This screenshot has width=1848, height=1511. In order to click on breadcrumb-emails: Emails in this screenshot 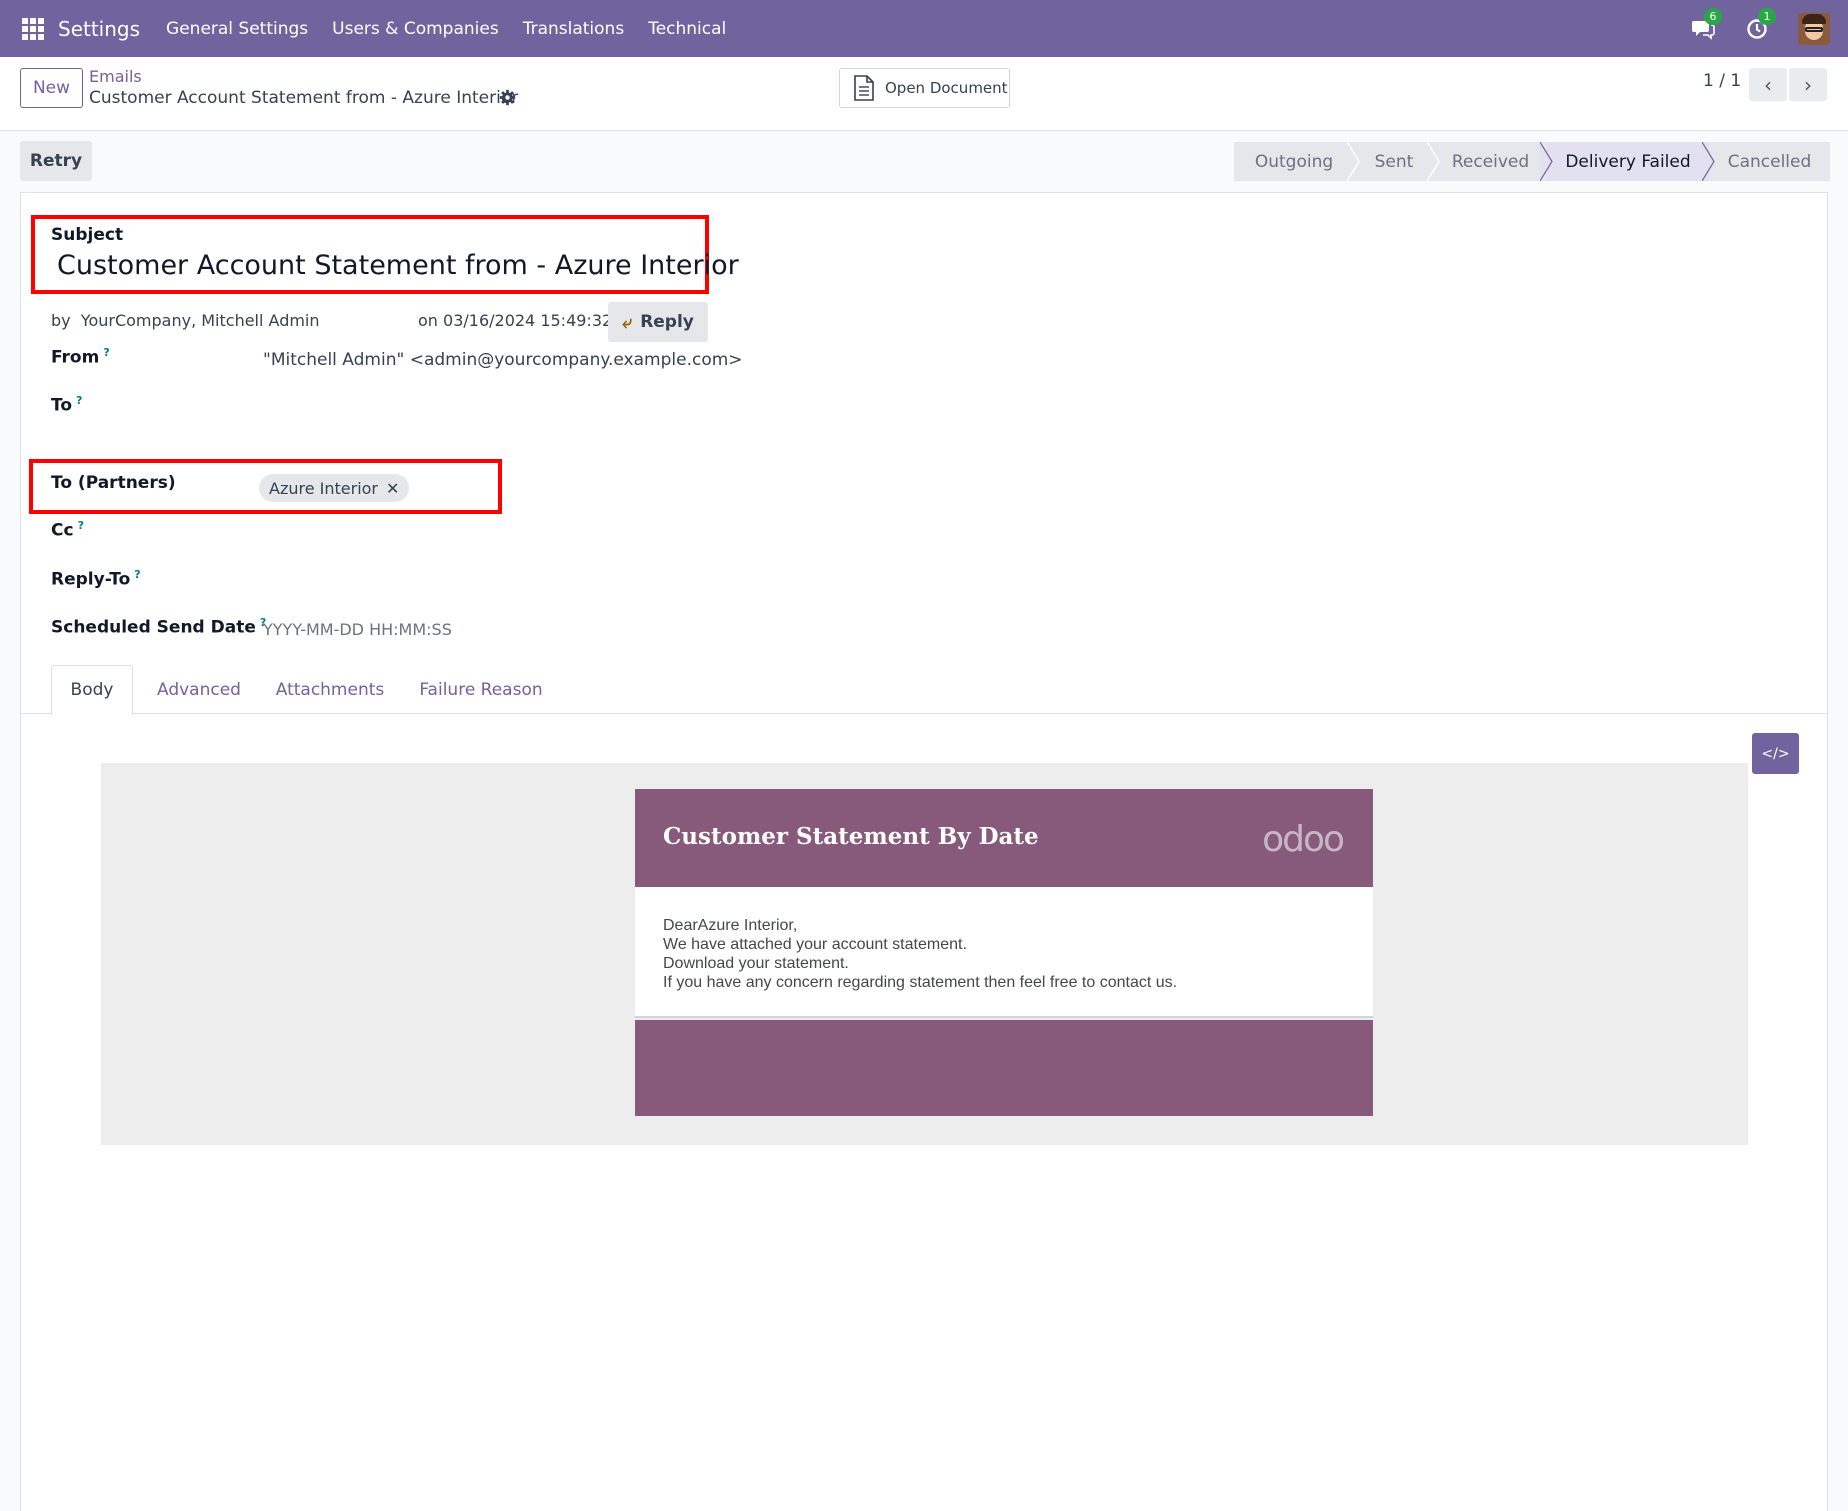, I will do `click(115, 76)`.